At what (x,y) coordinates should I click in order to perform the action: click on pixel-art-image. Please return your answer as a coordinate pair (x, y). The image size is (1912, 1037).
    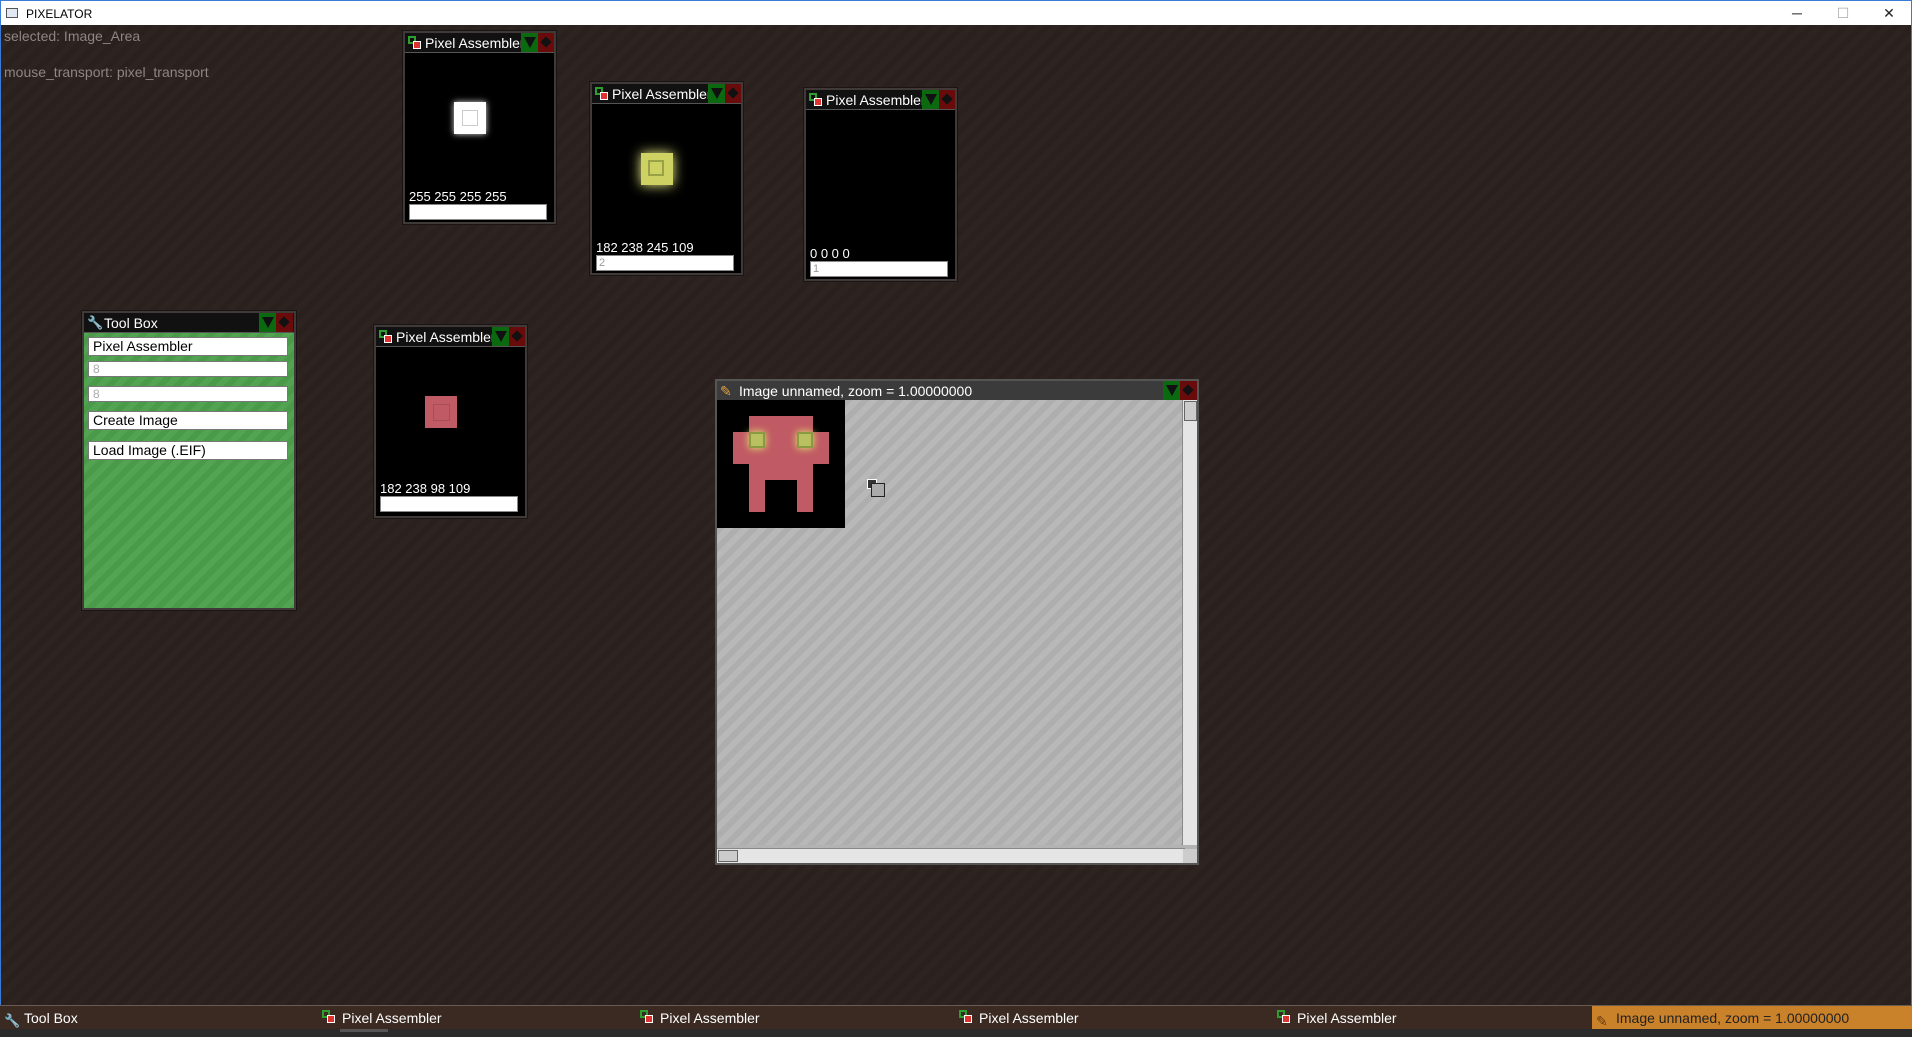
    Looking at the image, I should click on (781, 464).